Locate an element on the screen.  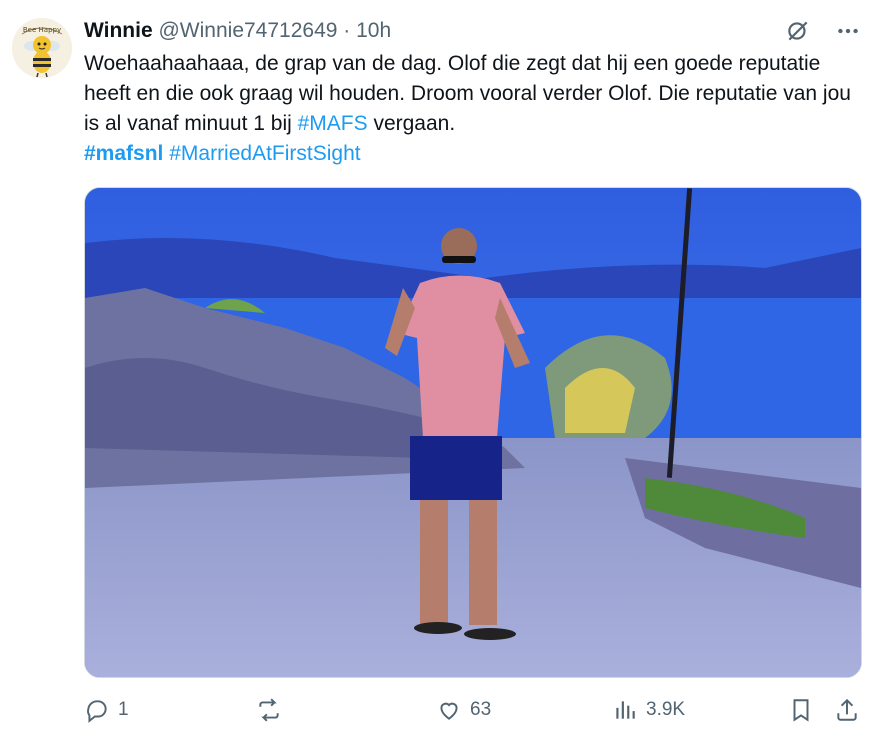
hashtag-mafsnl: #mafsnl is located at coordinates (123, 153).